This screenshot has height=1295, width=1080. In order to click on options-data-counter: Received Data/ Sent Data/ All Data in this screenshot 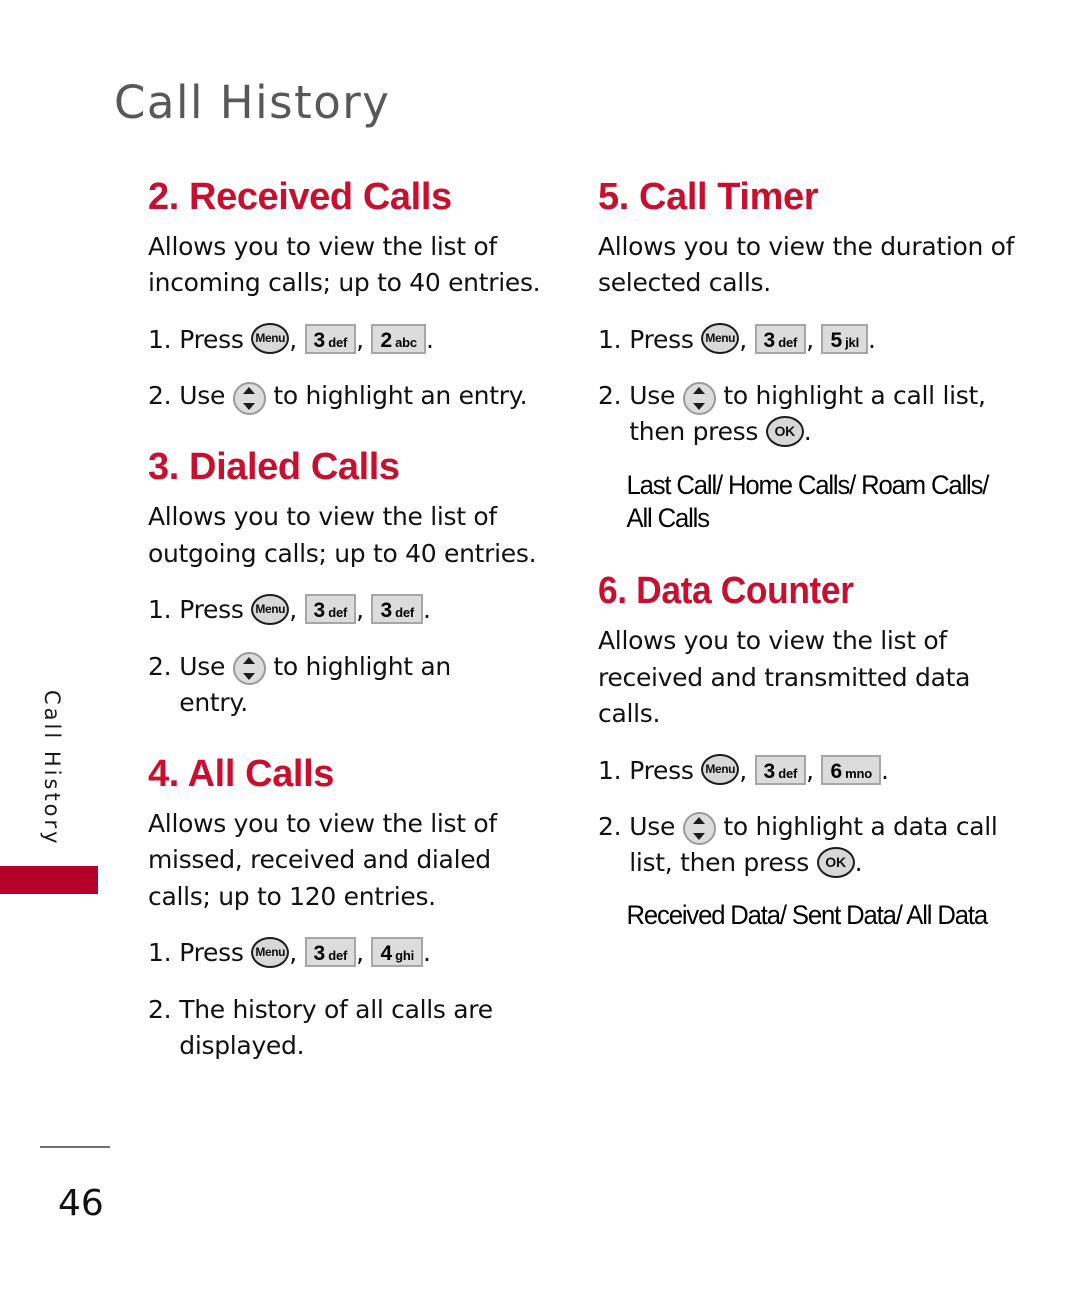, I will do `click(807, 915)`.